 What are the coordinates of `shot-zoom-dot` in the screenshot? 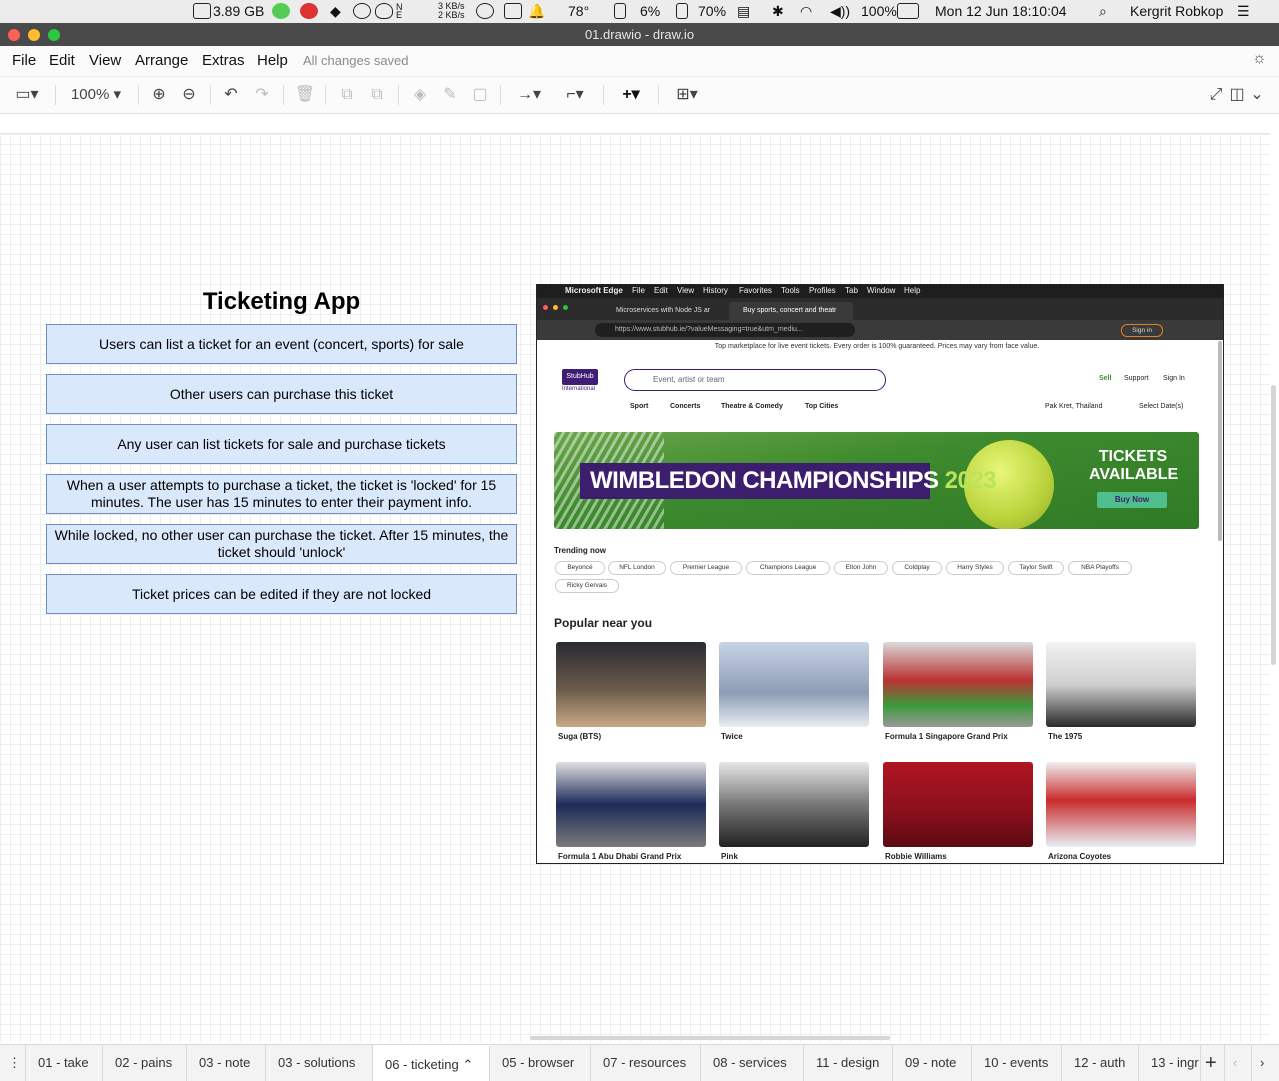 It's located at (565, 307).